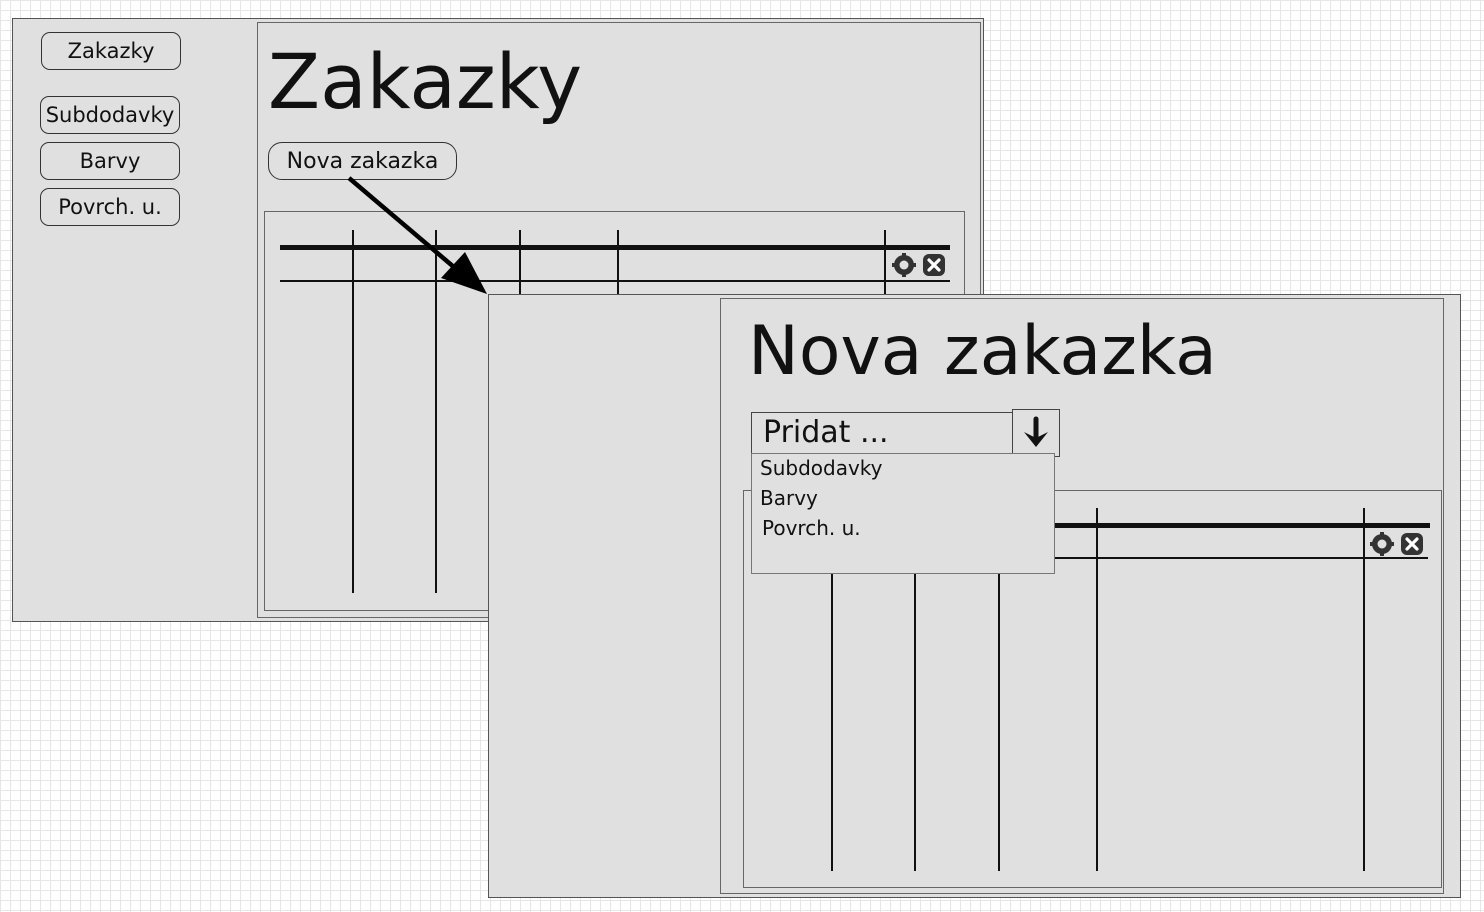 The image size is (1484, 912). What do you see at coordinates (110, 207) in the screenshot?
I see `nav-button-povrch: Povrch. u.` at bounding box center [110, 207].